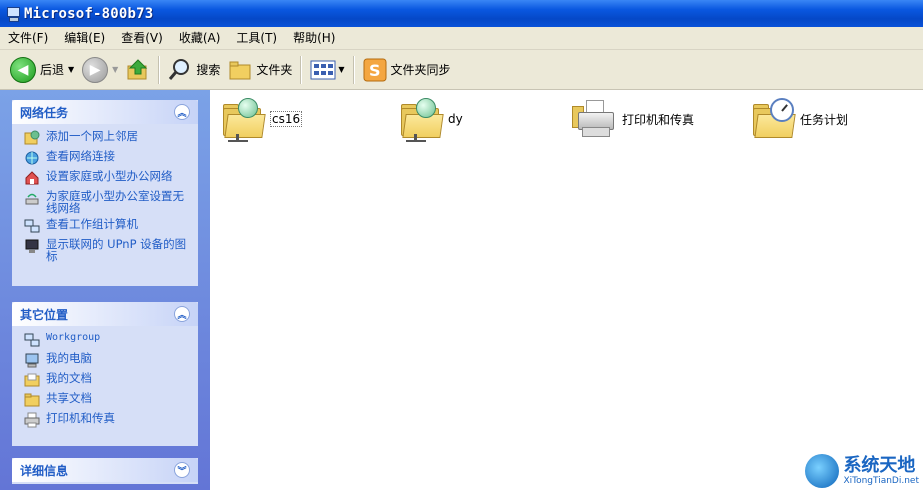 The image size is (923, 490). What do you see at coordinates (879, 465) in the screenshot?
I see `watermark-title: 系统天地` at bounding box center [879, 465].